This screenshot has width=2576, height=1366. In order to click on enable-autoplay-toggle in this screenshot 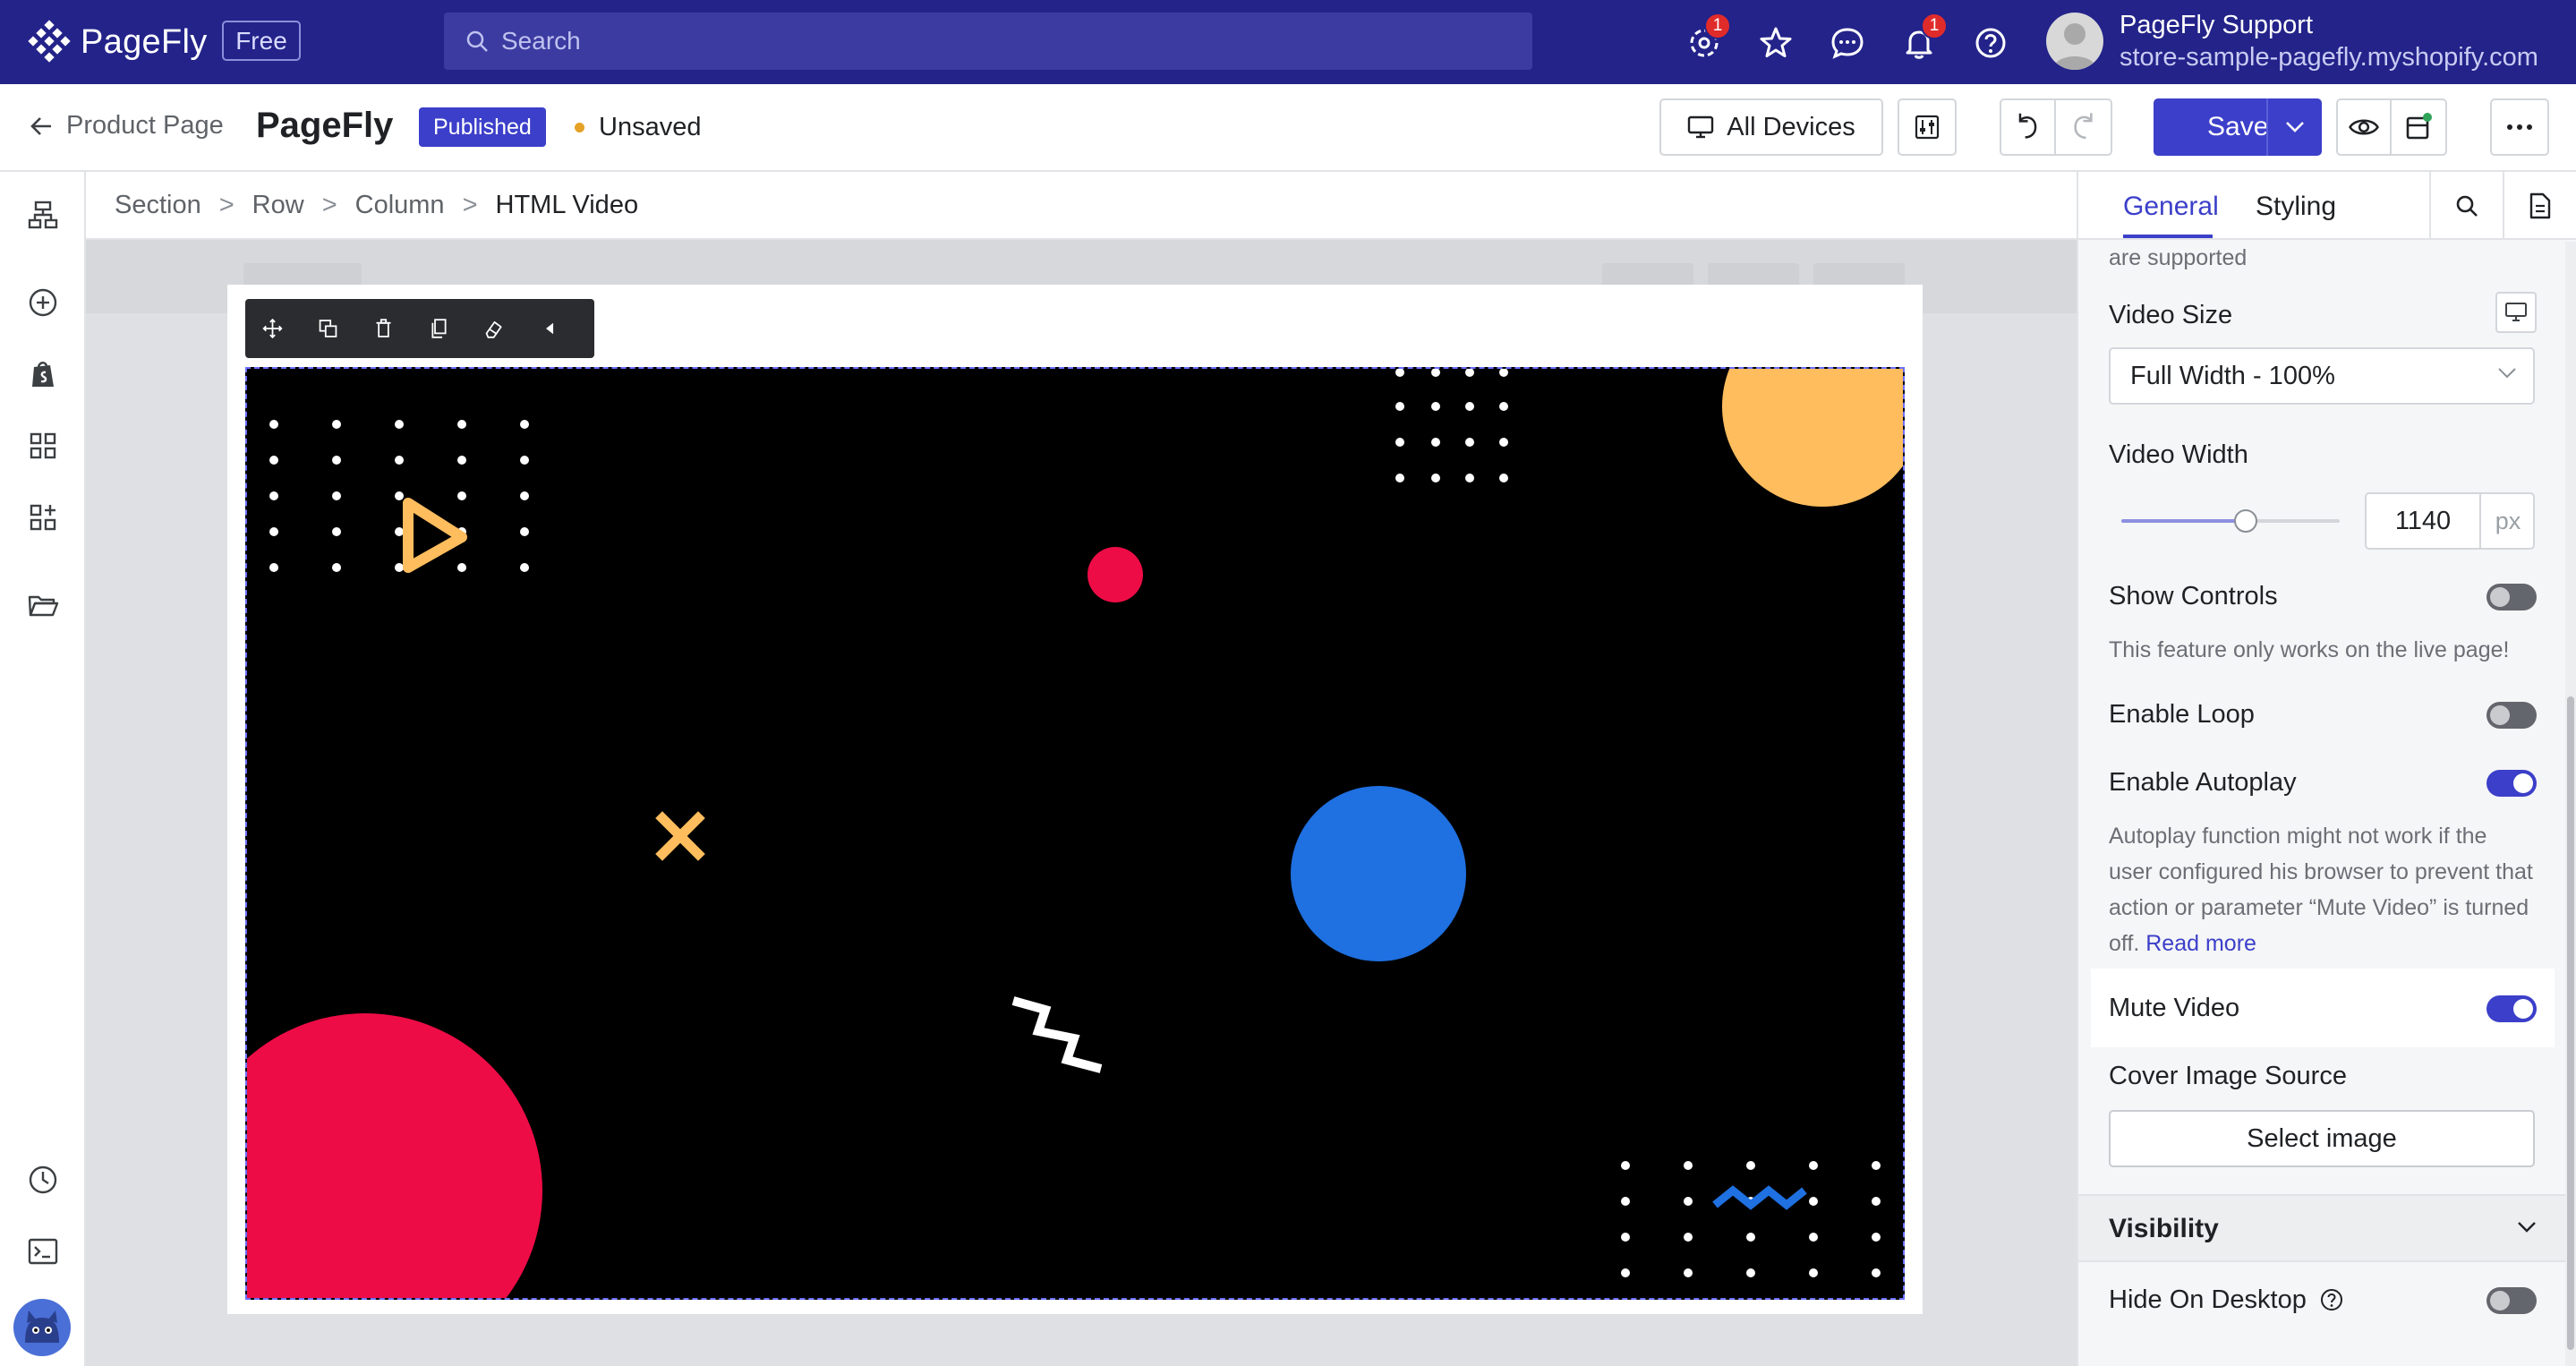, I will do `click(2511, 783)`.